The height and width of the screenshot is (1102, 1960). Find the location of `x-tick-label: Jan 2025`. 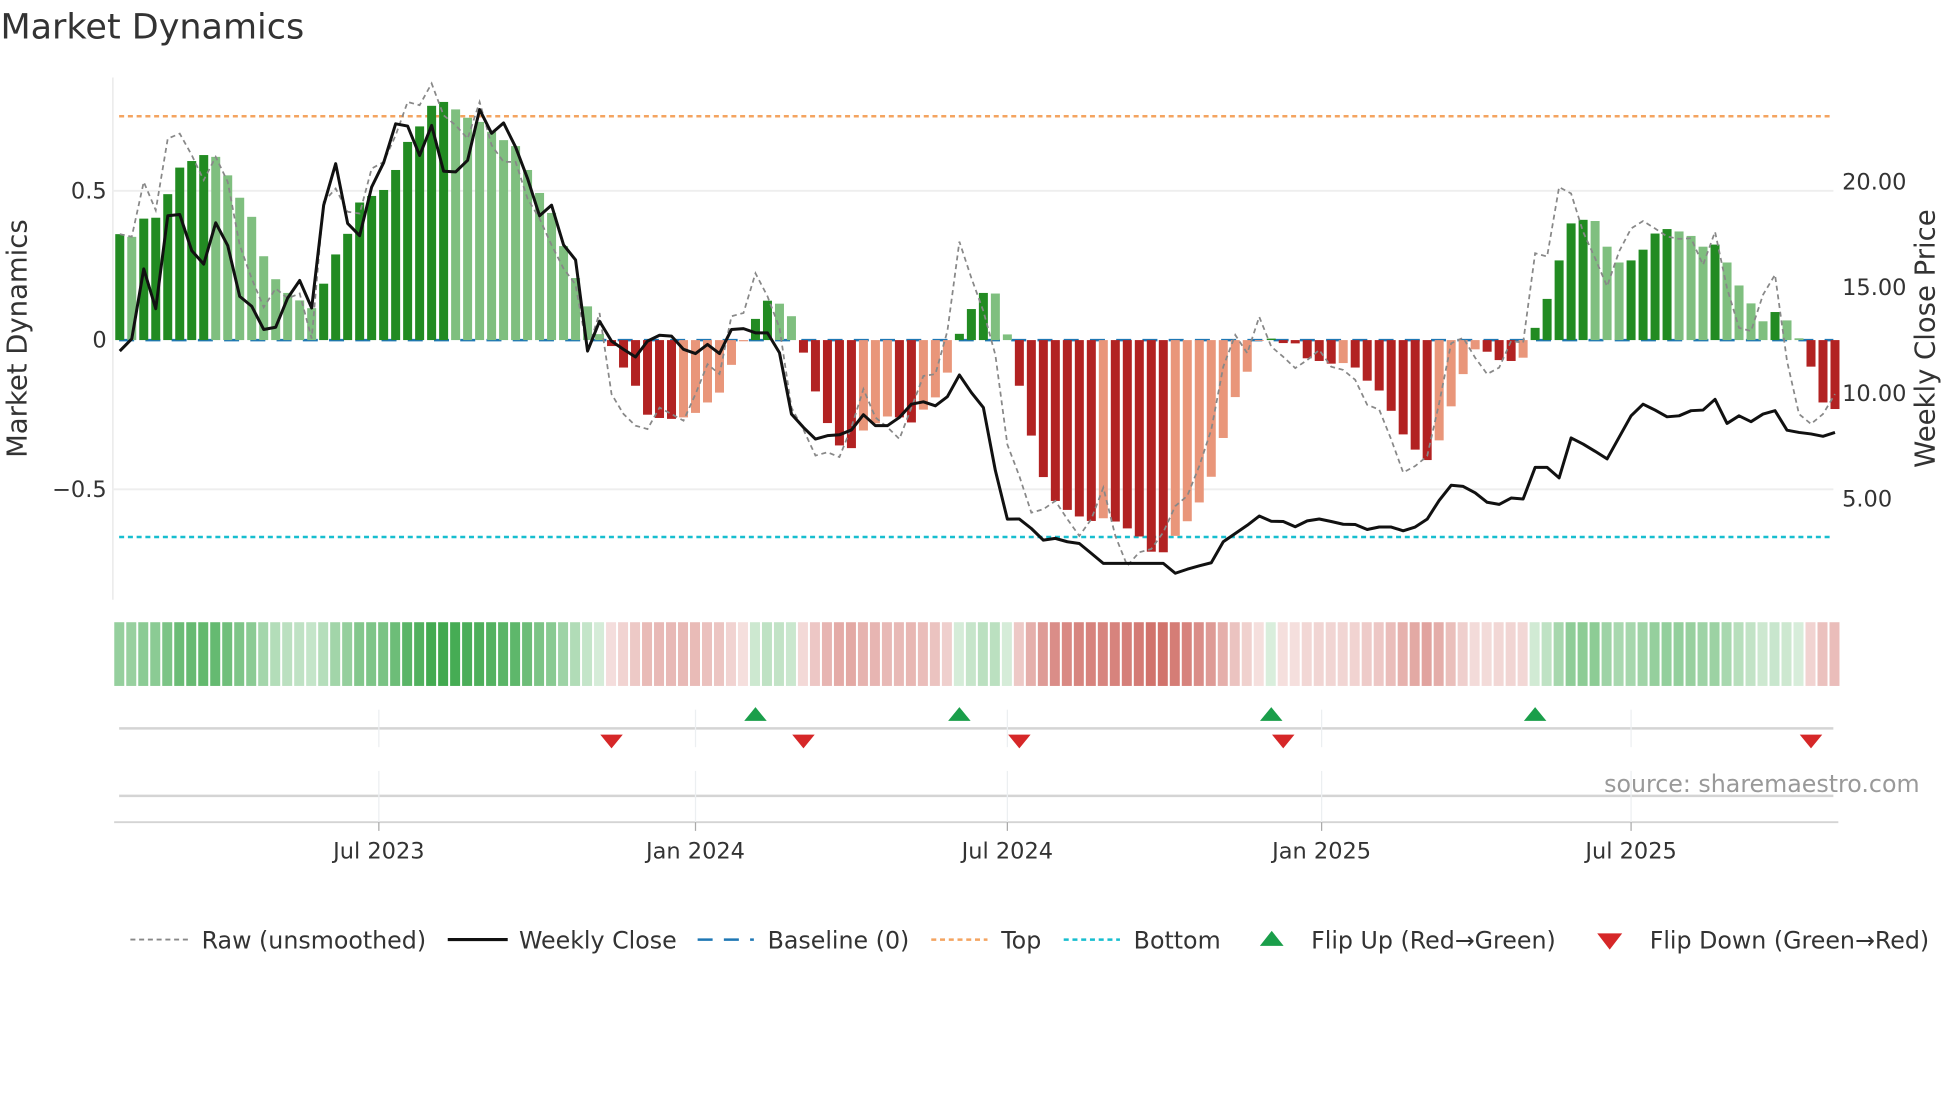

x-tick-label: Jan 2025 is located at coordinates (1320, 851).